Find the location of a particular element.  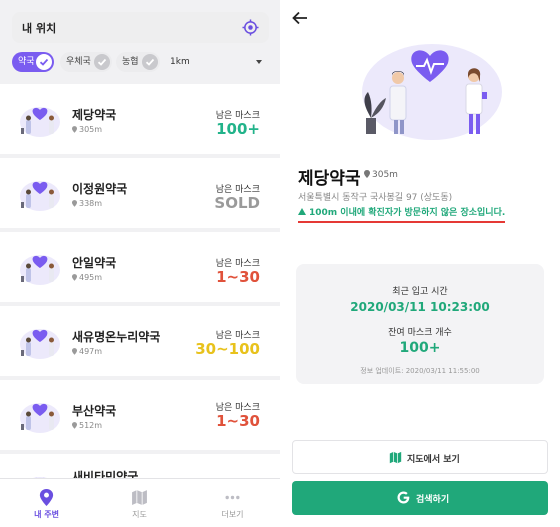

search-label: 검색하기 is located at coordinates (433, 500).